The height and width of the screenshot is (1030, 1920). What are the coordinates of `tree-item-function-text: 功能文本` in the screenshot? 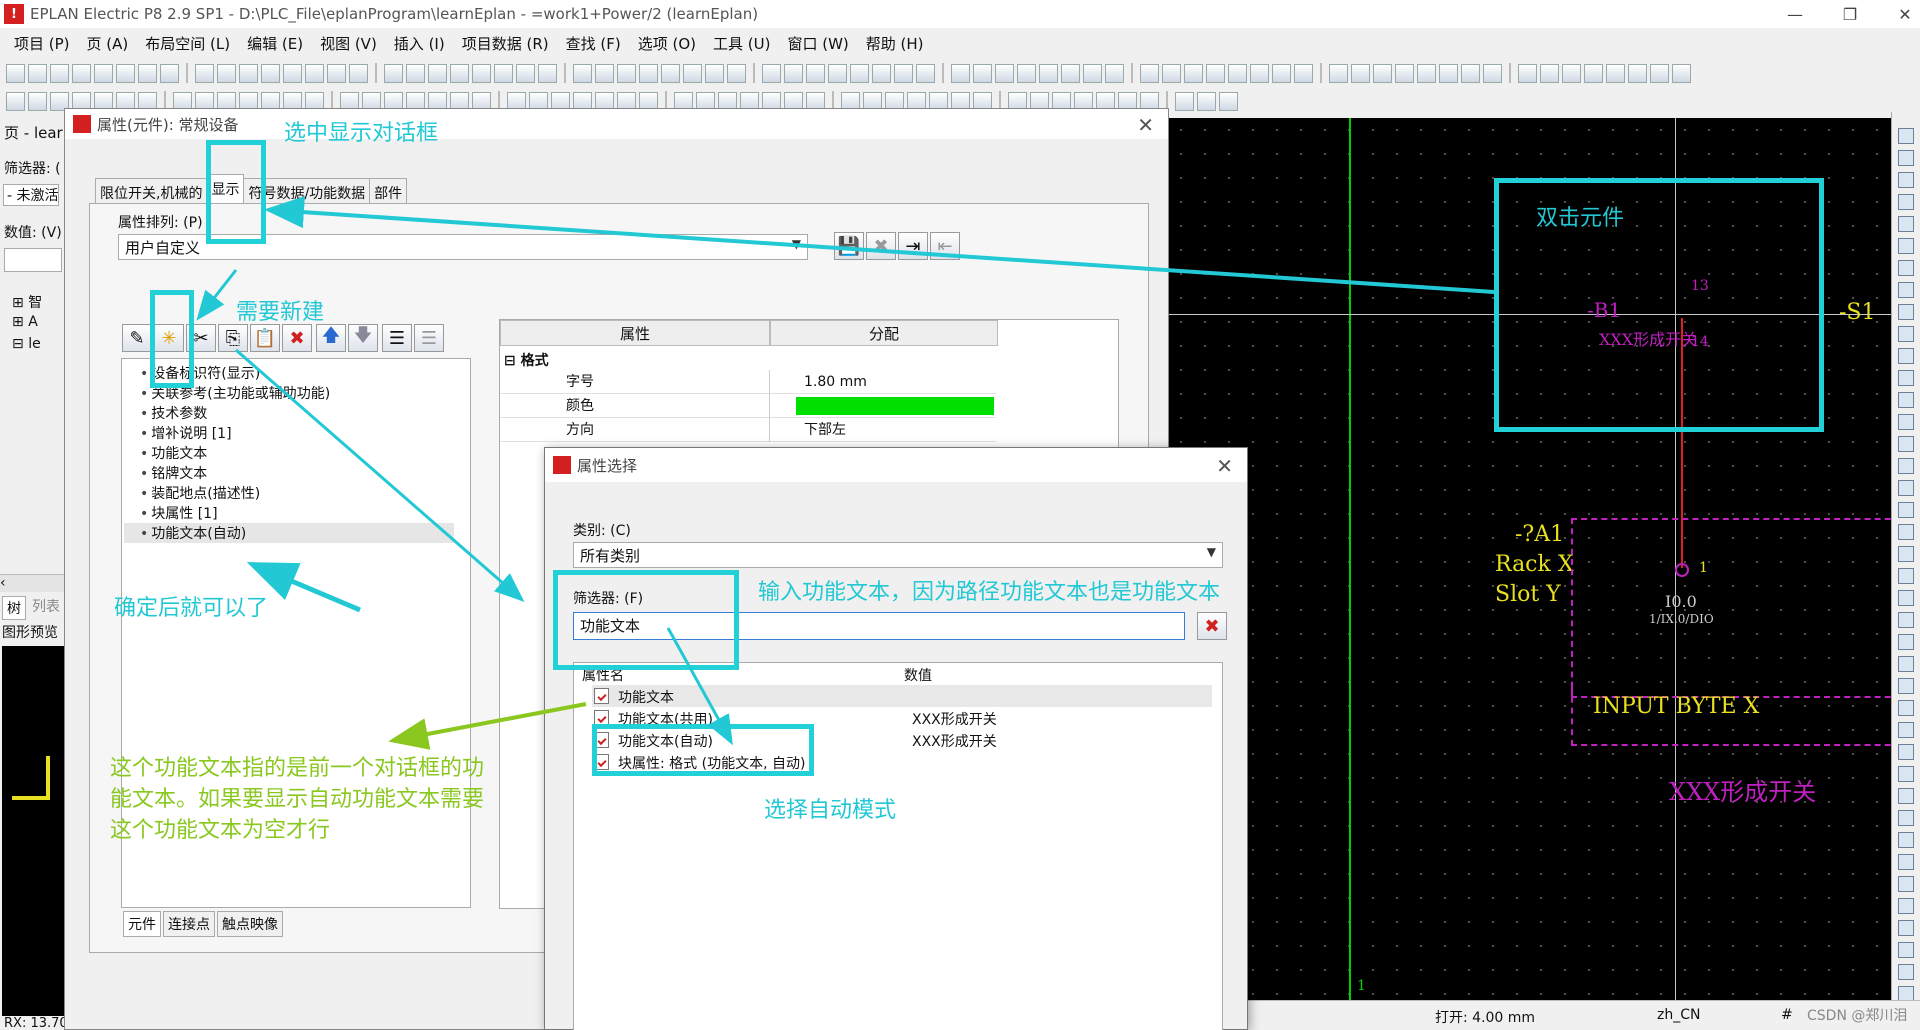 It's located at (173, 453).